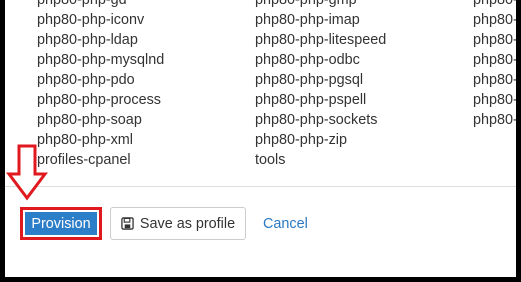 This screenshot has height=282, width=521. I want to click on floppy-disk-icon, so click(127, 223).